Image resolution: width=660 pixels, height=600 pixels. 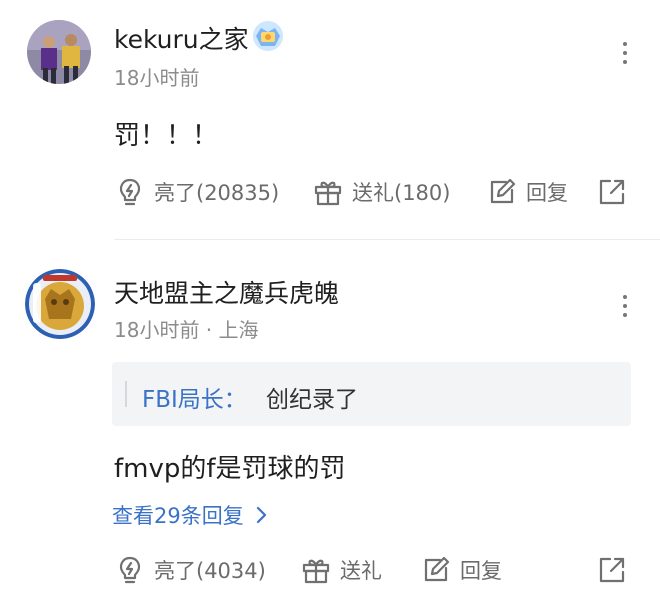 I want to click on like-label: 亮了(4034), so click(x=210, y=571).